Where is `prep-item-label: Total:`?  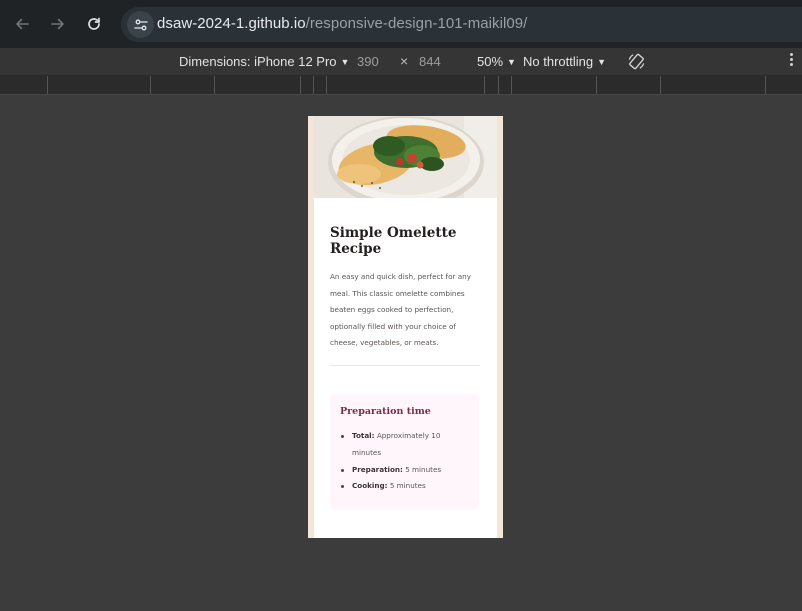
prep-item-label: Total: is located at coordinates (363, 435).